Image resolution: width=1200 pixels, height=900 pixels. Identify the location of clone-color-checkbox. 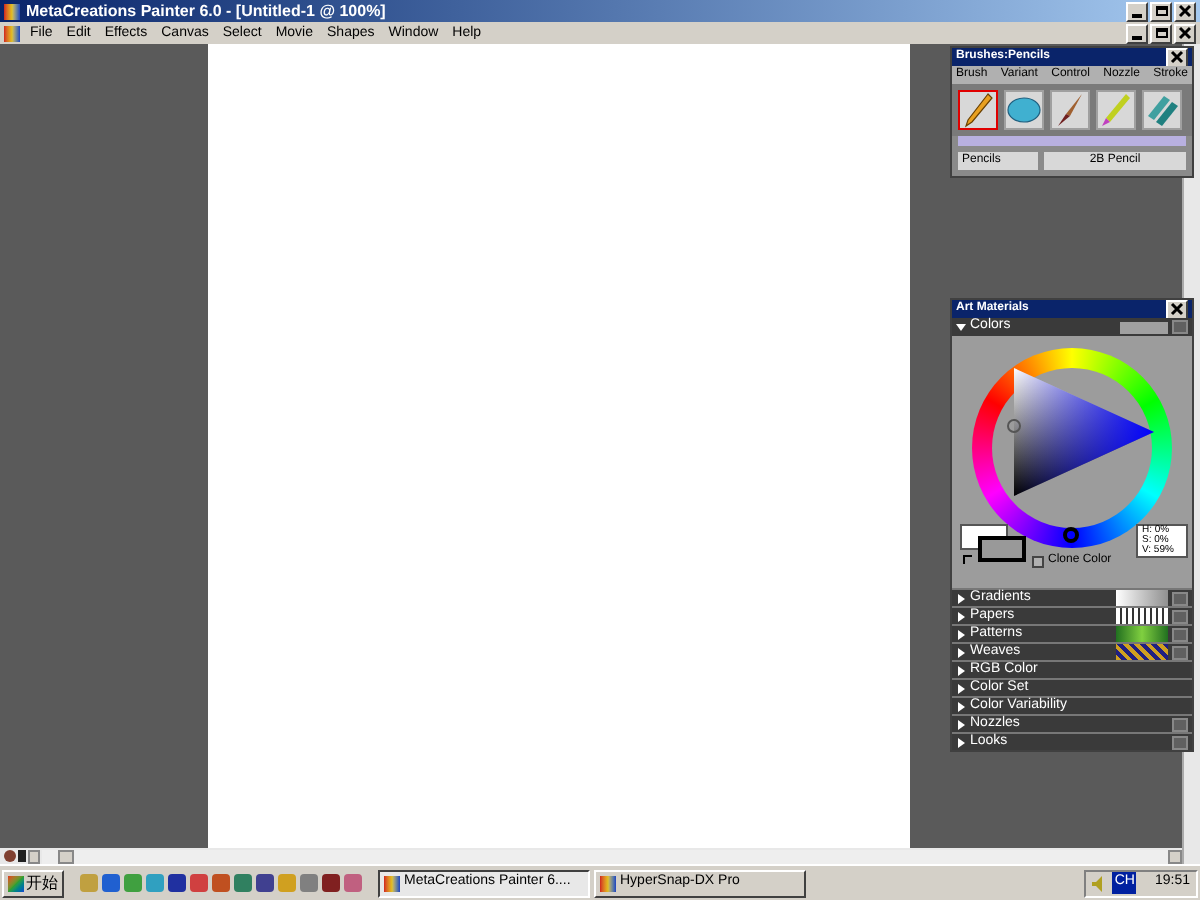
(1038, 561).